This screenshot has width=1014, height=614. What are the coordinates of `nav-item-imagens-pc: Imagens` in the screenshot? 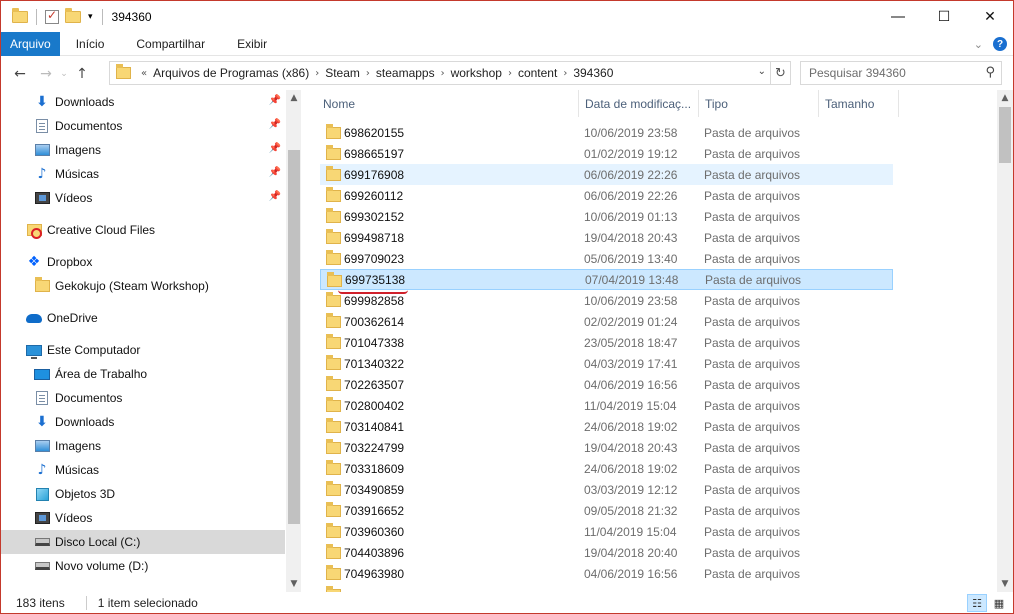 It's located at (143, 446).